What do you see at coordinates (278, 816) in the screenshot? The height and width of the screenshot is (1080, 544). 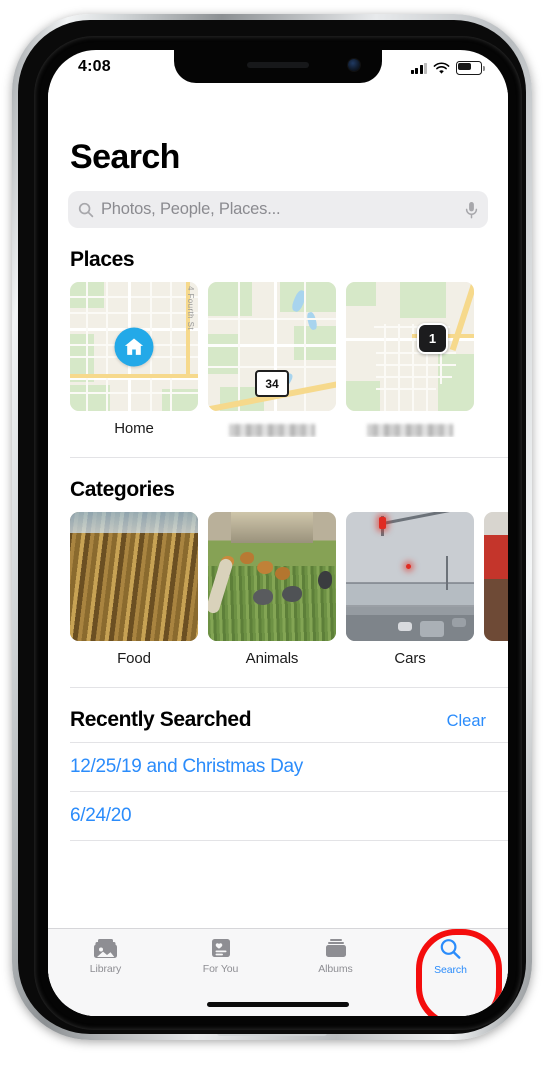 I see `recent-search-item: 6/24/20` at bounding box center [278, 816].